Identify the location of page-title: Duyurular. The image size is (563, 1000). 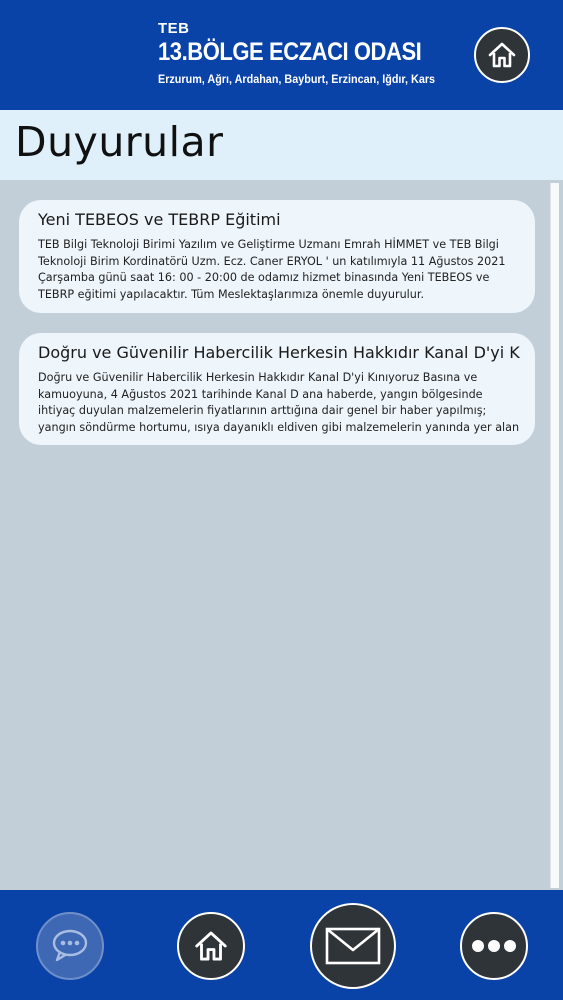
(119, 142).